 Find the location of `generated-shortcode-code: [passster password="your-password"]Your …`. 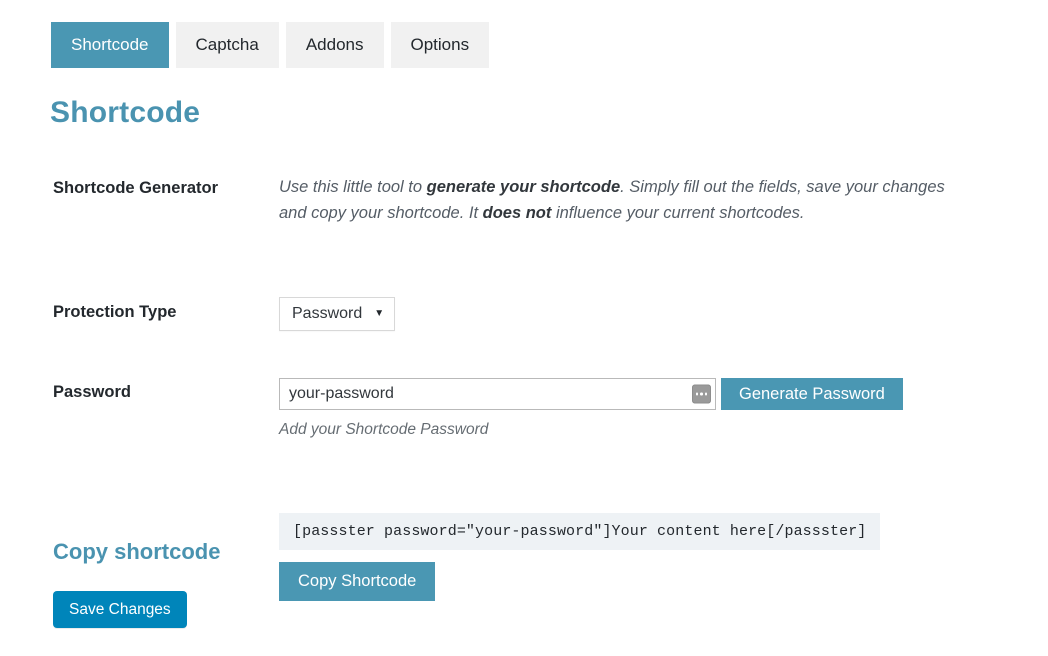

generated-shortcode-code: [passster password="your-password"]Your … is located at coordinates (580, 532).